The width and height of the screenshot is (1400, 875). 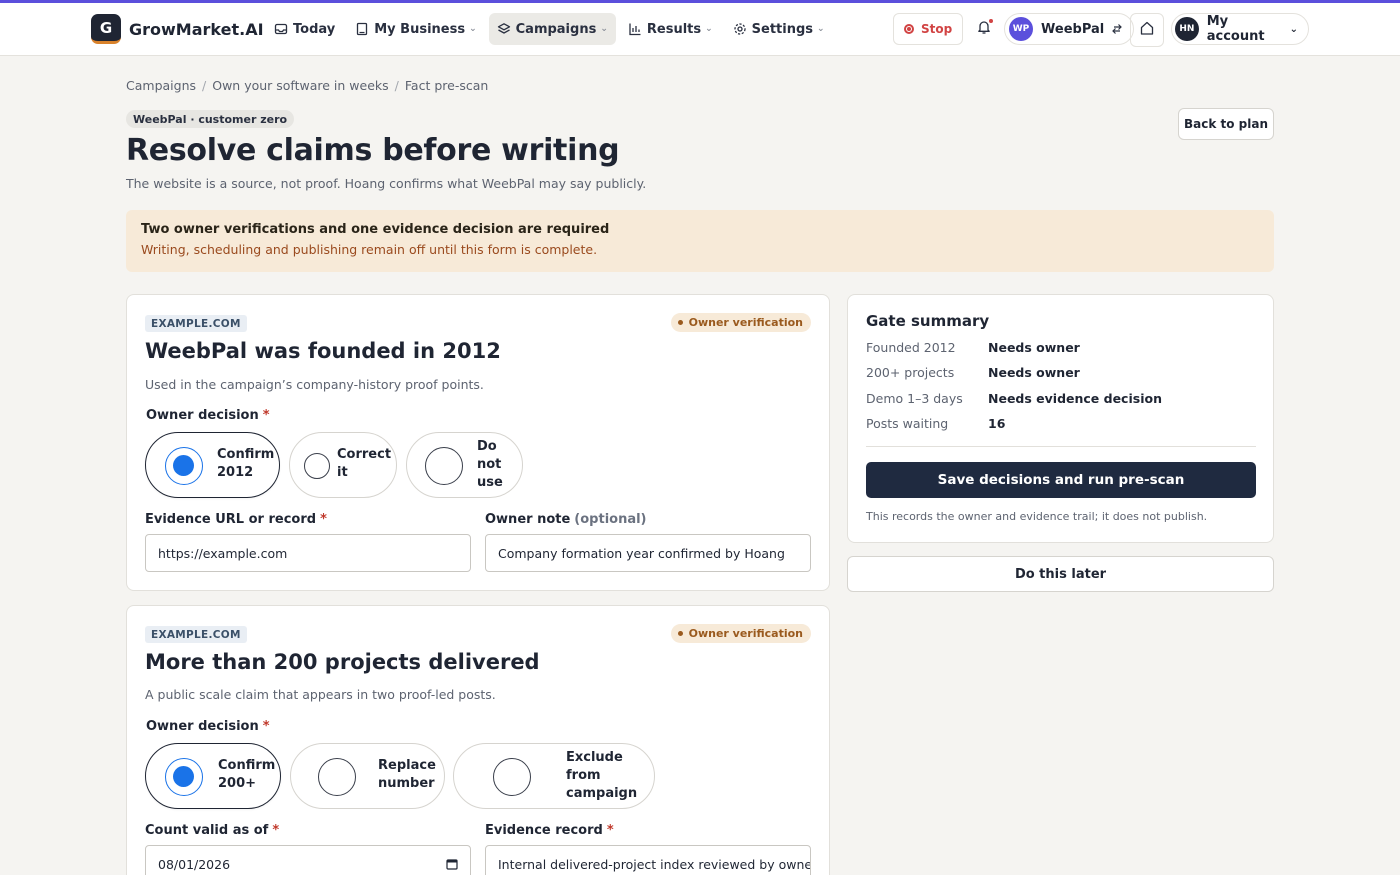 What do you see at coordinates (1061, 347) in the screenshot?
I see `summary-row: Founded 2012 Needs owner` at bounding box center [1061, 347].